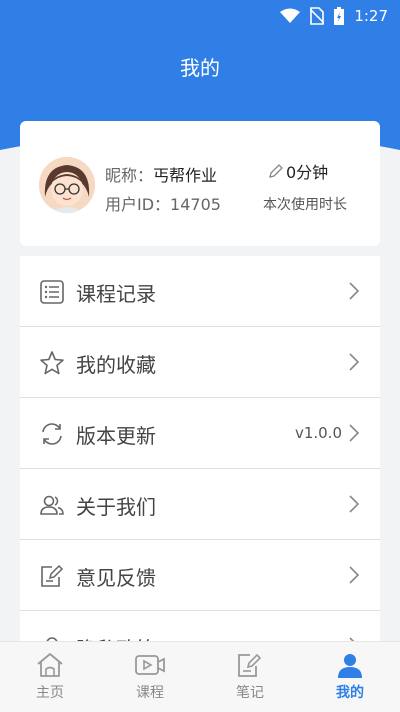 This screenshot has height=712, width=400. I want to click on tab-label: 课程, so click(150, 693).